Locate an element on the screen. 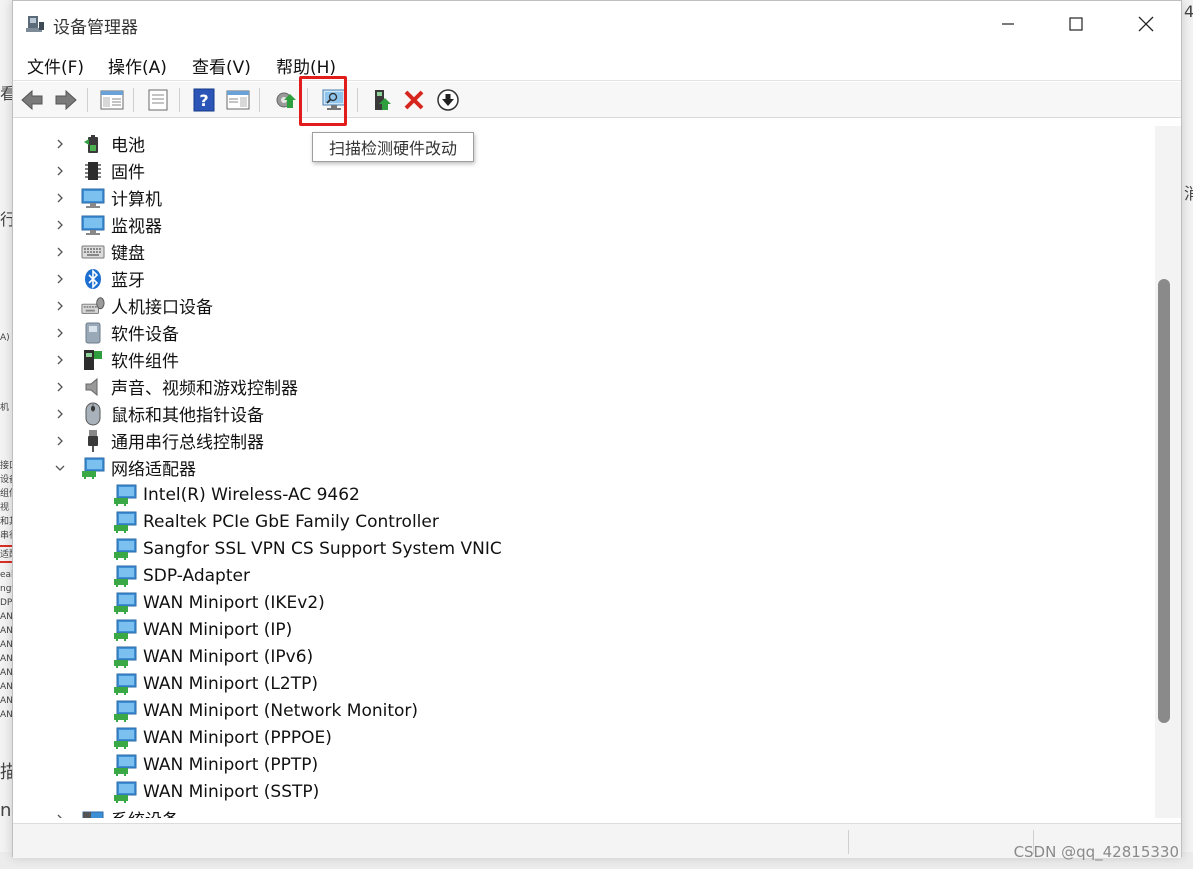 The height and width of the screenshot is (869, 1193). tree-category: 监视器 is located at coordinates (107, 224).